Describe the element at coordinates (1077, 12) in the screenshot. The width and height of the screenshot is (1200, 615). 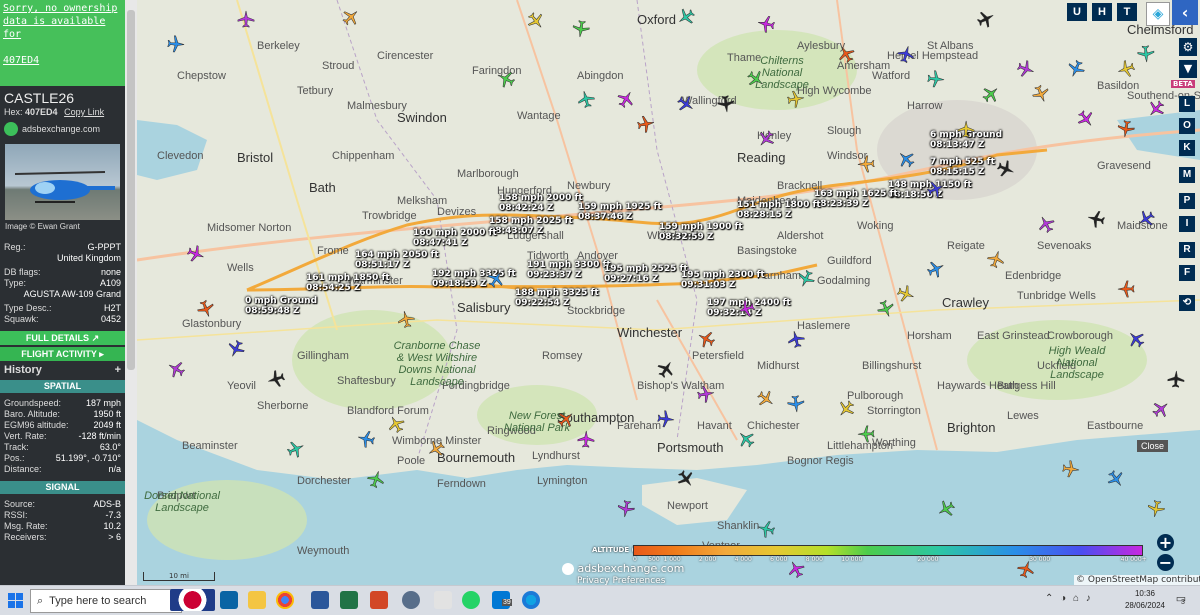
I see `toggle-units-button: U` at that location.